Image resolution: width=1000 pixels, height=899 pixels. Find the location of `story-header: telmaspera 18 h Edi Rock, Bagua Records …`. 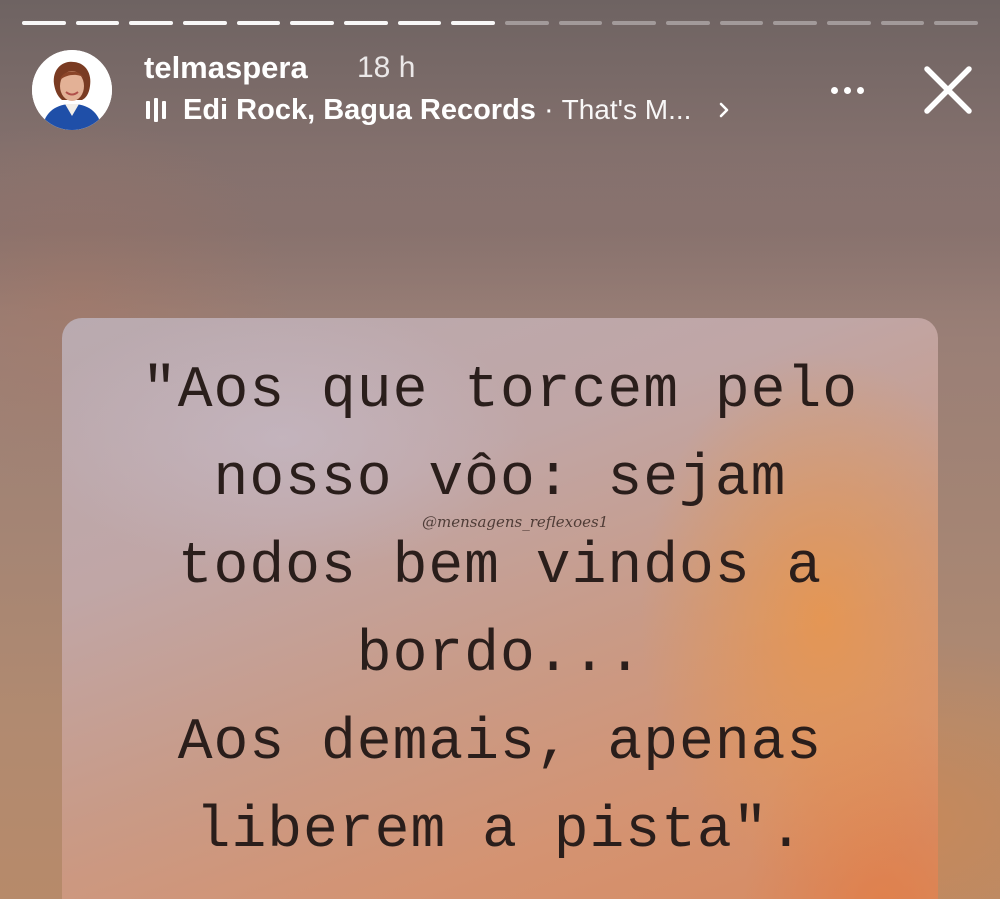

story-header: telmaspera 18 h Edi Rock, Bagua Records … is located at coordinates (505, 90).